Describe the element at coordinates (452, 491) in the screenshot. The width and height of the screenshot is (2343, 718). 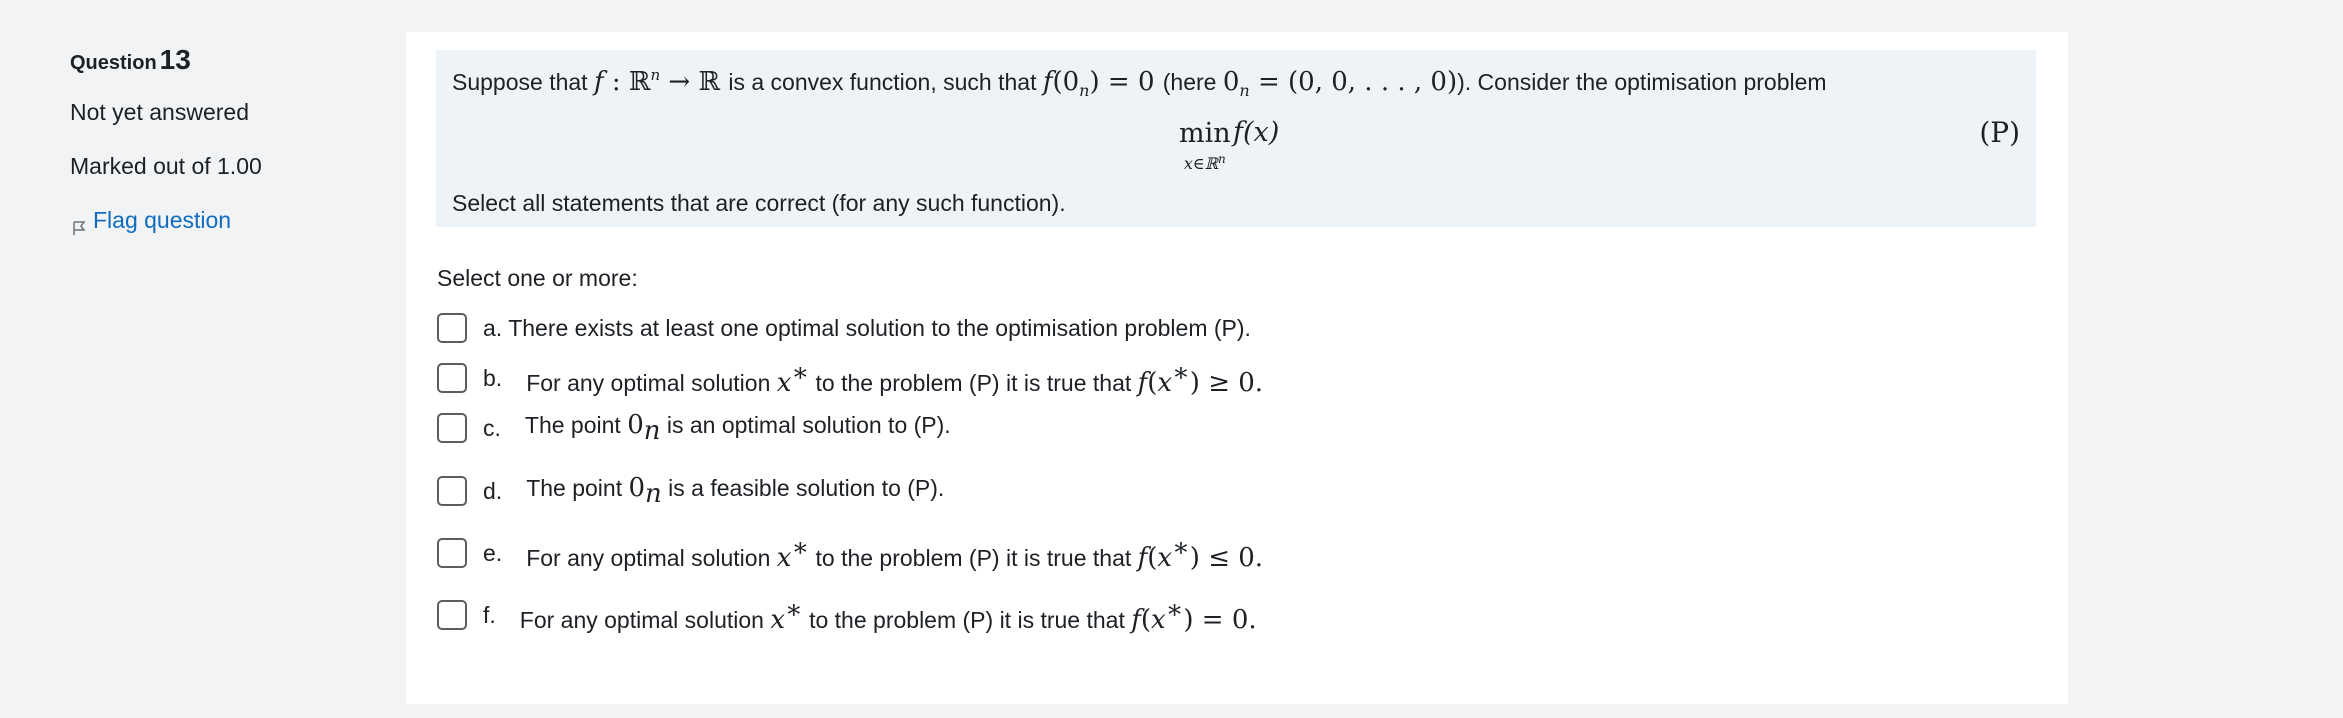
I see `option-d-checkbox` at that location.